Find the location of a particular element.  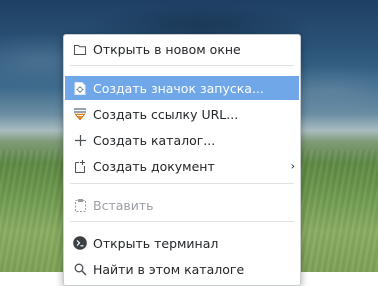

menu-item-open-new-window: Открыть в новом окне is located at coordinates (182, 49).